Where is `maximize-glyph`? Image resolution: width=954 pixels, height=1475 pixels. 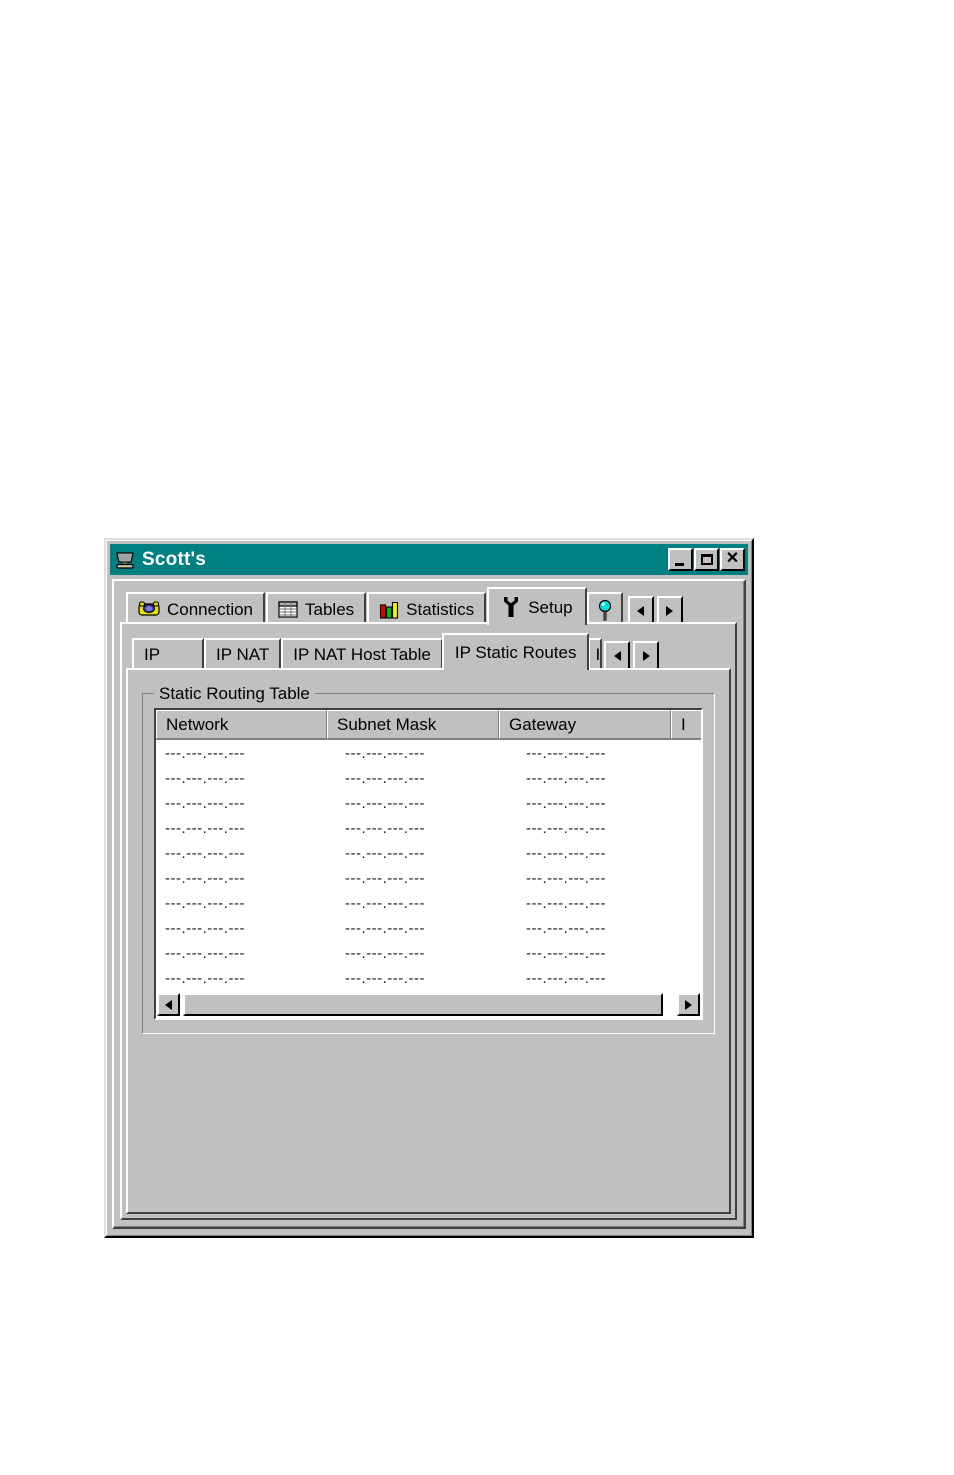
maximize-glyph is located at coordinates (706, 559).